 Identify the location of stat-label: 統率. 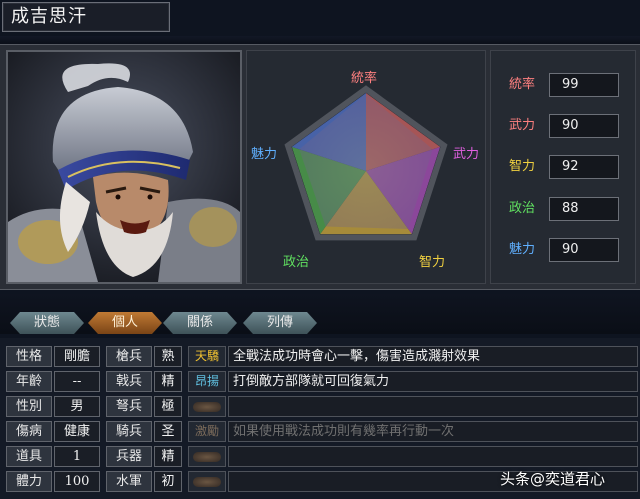
(521, 84).